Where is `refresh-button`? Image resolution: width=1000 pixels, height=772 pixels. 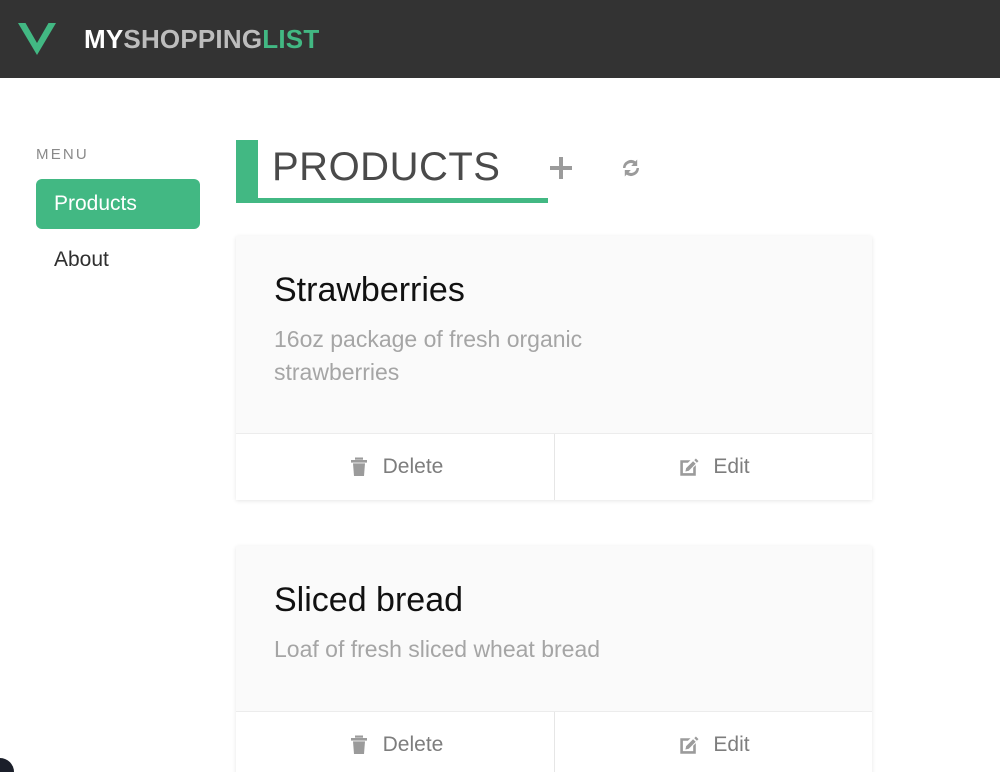
refresh-button is located at coordinates (631, 169).